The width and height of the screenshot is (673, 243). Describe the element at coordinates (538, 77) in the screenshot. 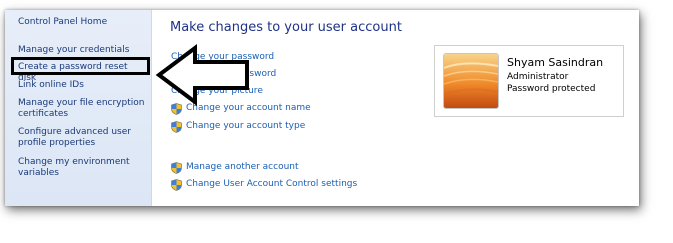

I see `user-role: Administrator` at that location.